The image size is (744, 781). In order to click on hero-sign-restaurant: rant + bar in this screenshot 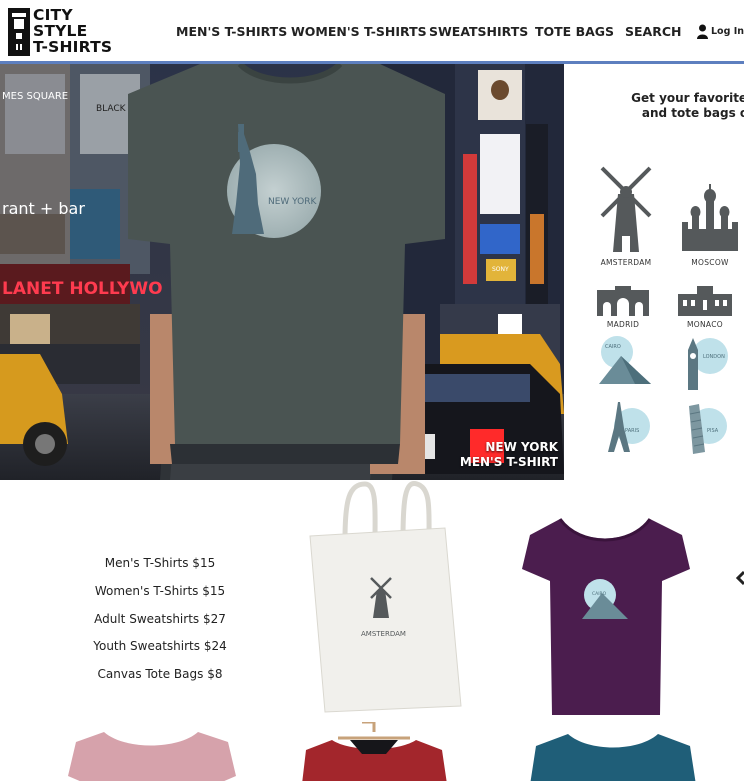, I will do `click(43, 208)`.